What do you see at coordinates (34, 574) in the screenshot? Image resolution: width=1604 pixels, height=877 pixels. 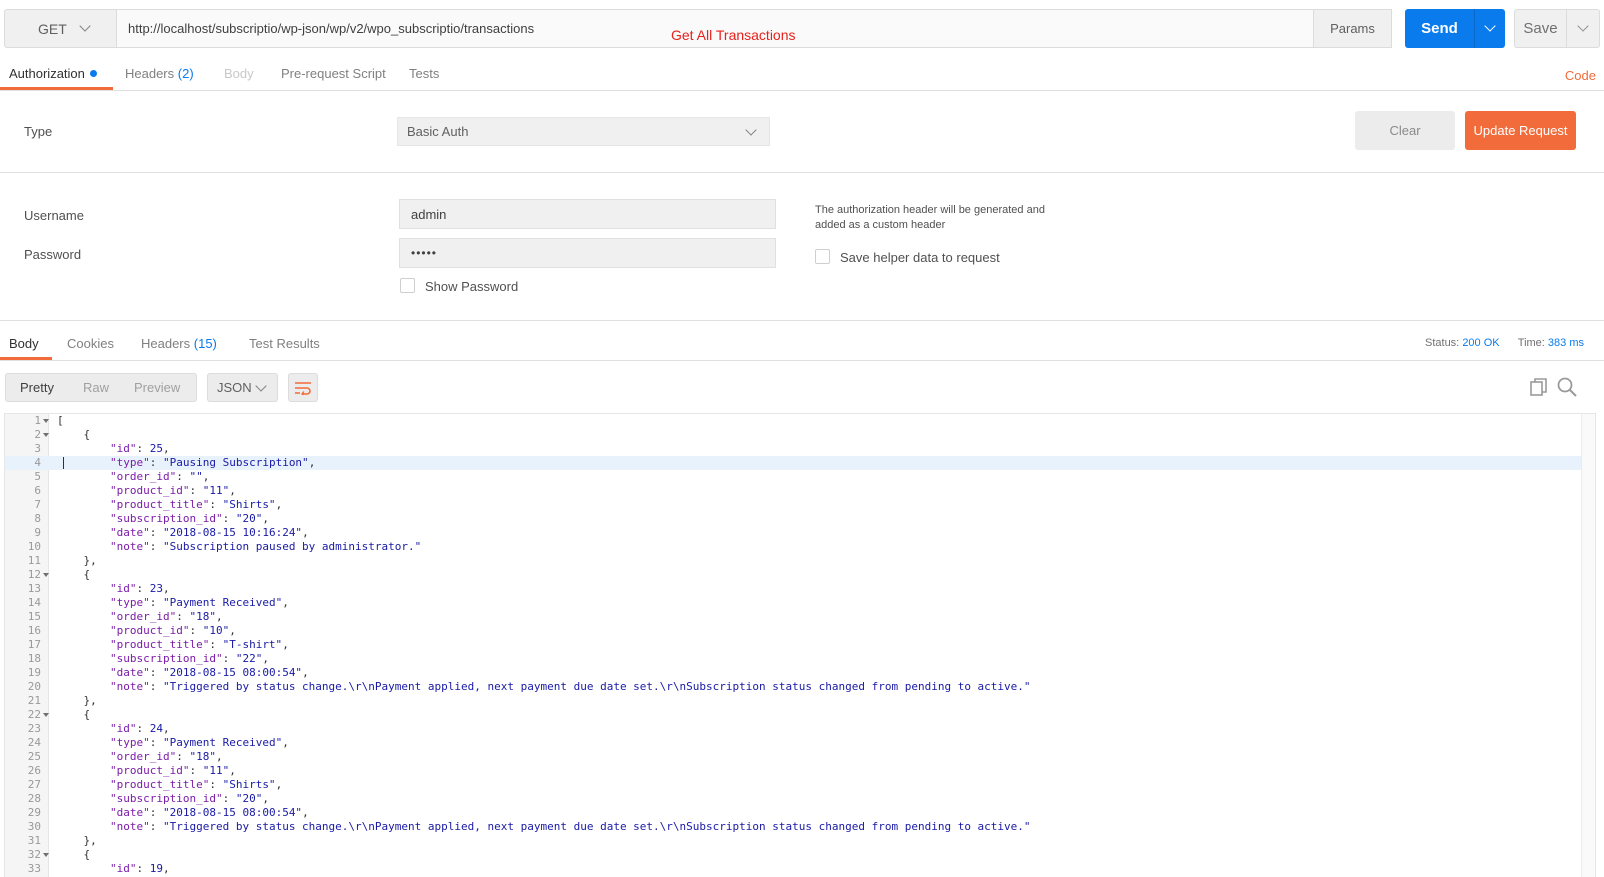 I see `line-number: 12` at bounding box center [34, 574].